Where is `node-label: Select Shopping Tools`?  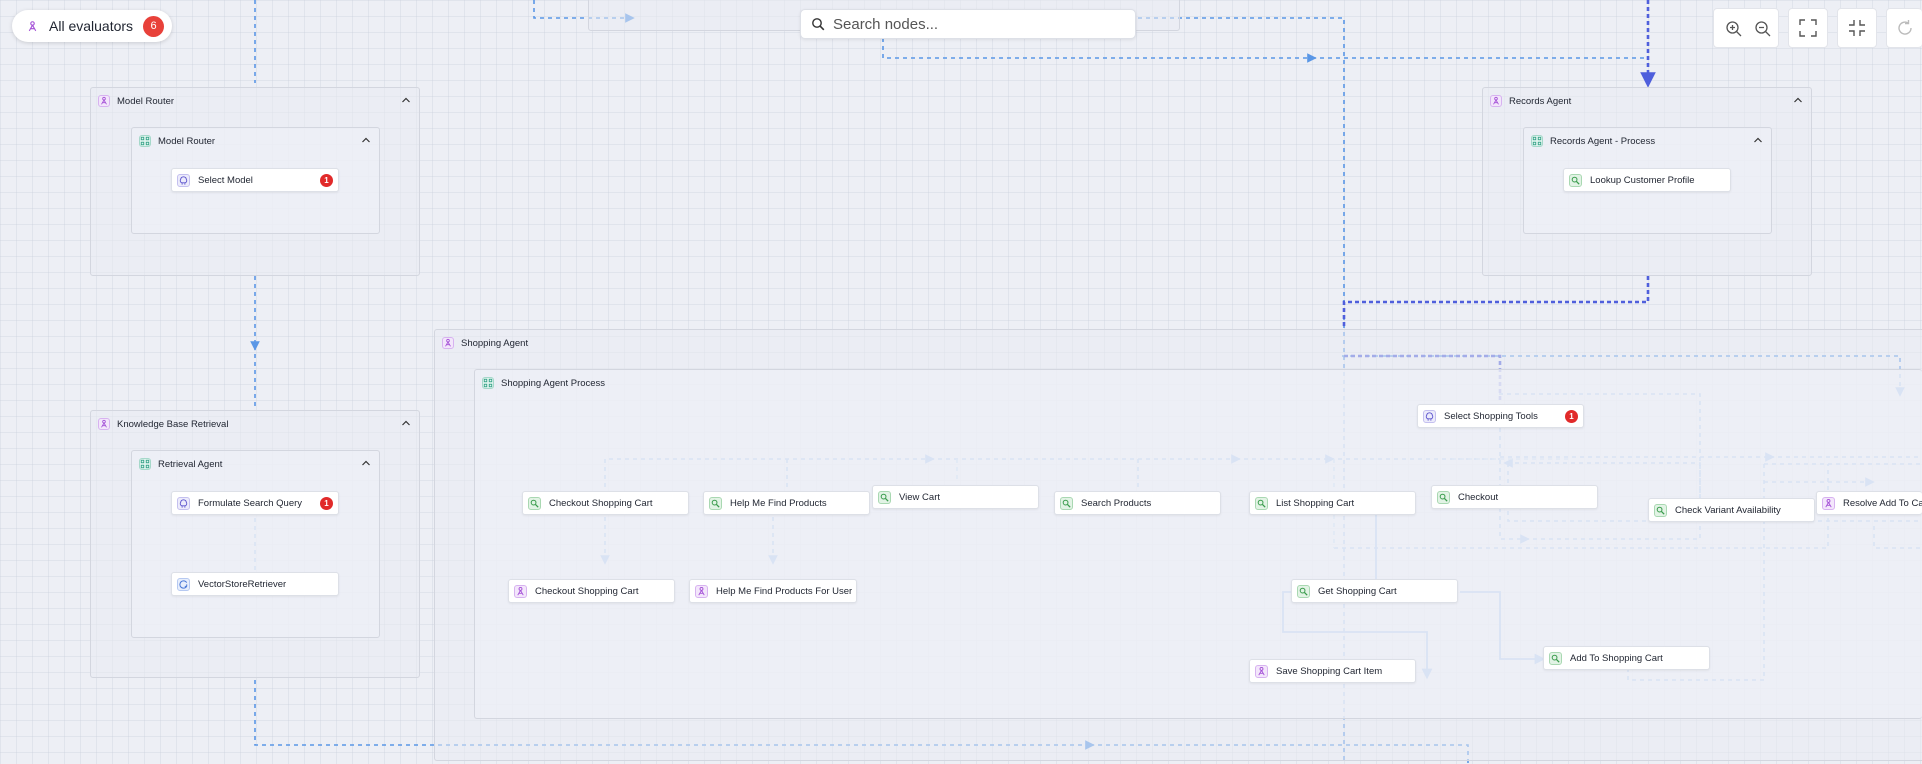 node-label: Select Shopping Tools is located at coordinates (1491, 416).